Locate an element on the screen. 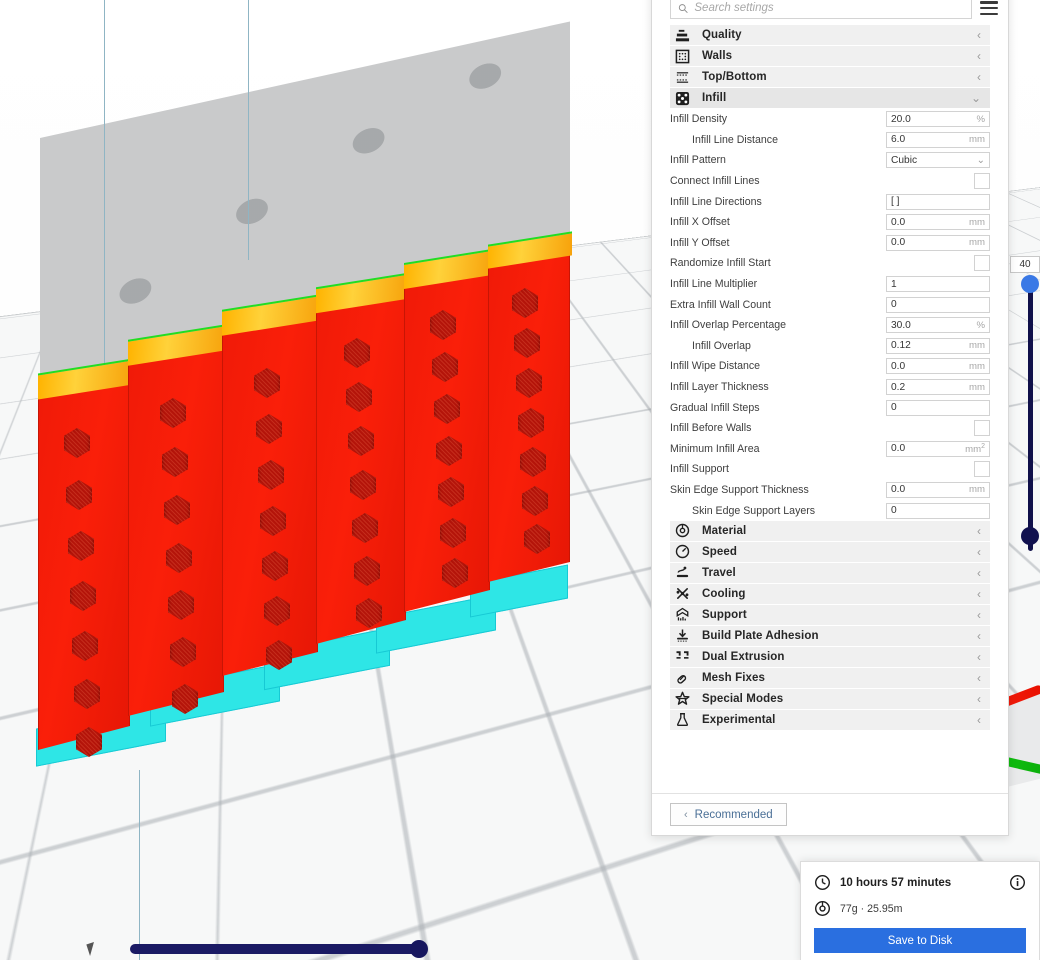 Image resolution: width=1040 pixels, height=960 pixels. material-spool-icon is located at coordinates (822, 908).